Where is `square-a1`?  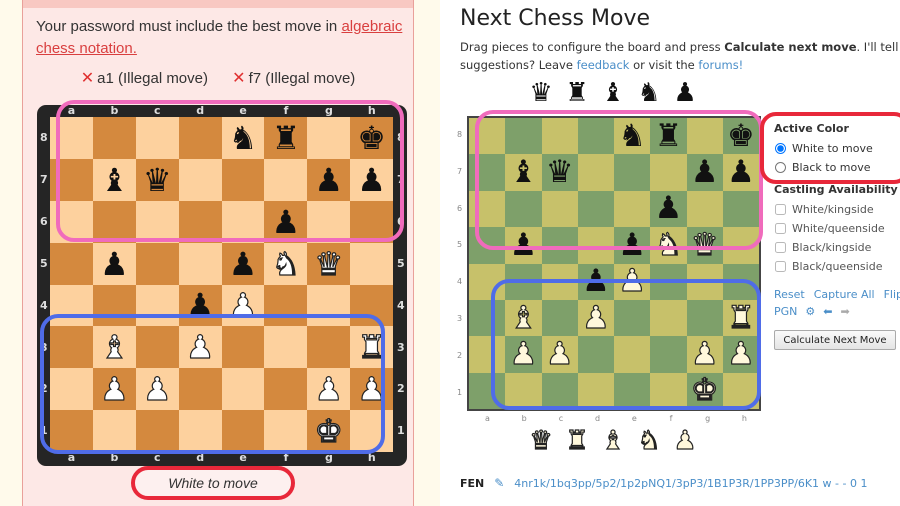
square-a1 is located at coordinates (487, 390).